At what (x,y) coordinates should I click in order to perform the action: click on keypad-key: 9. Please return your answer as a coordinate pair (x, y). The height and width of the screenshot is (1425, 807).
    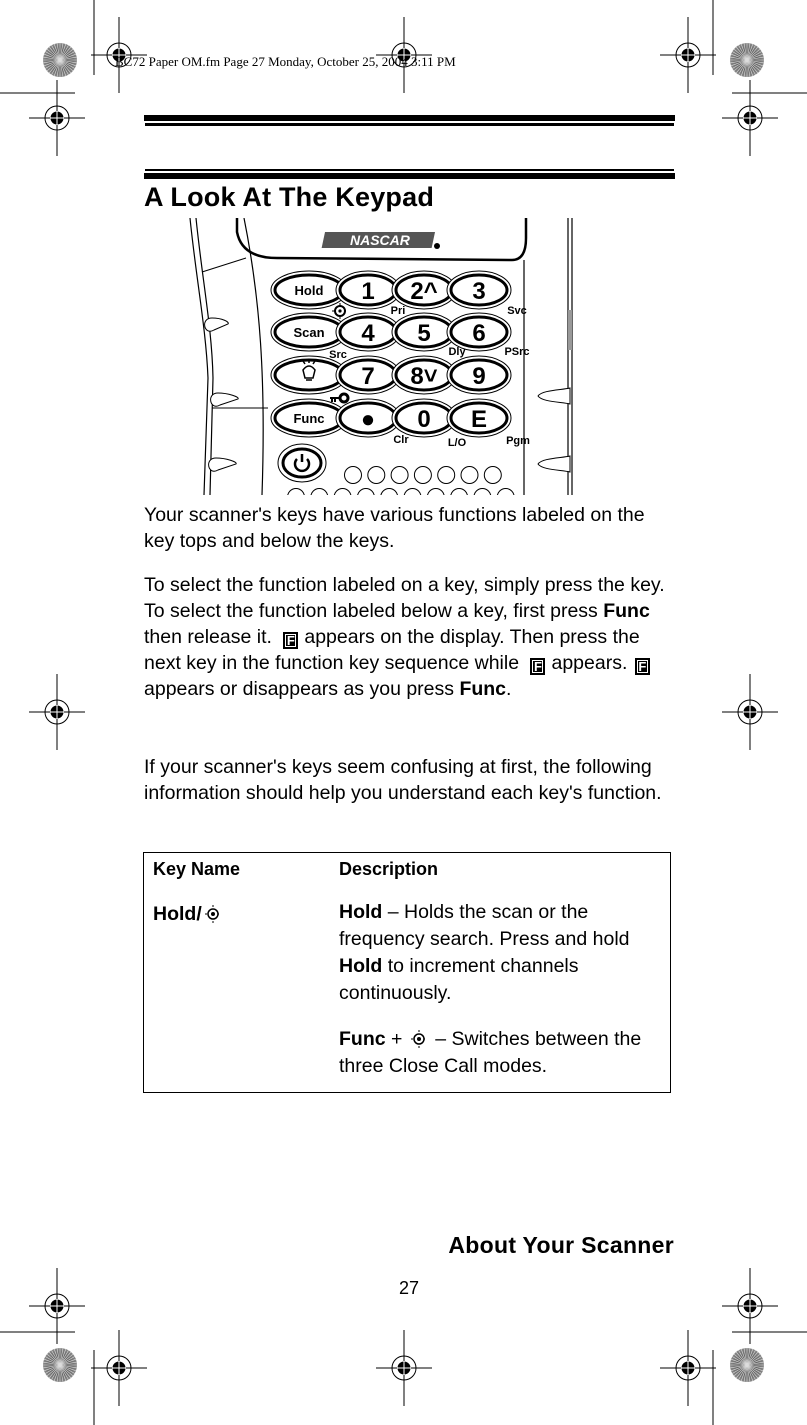
    Looking at the image, I should click on (479, 375).